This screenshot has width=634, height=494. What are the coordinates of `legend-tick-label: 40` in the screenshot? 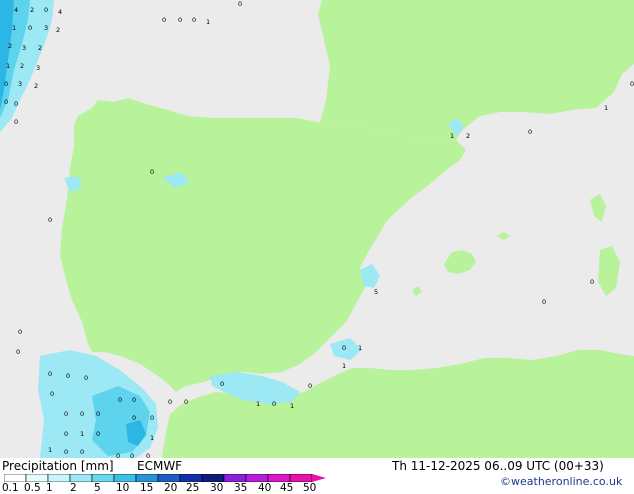 It's located at (265, 488).